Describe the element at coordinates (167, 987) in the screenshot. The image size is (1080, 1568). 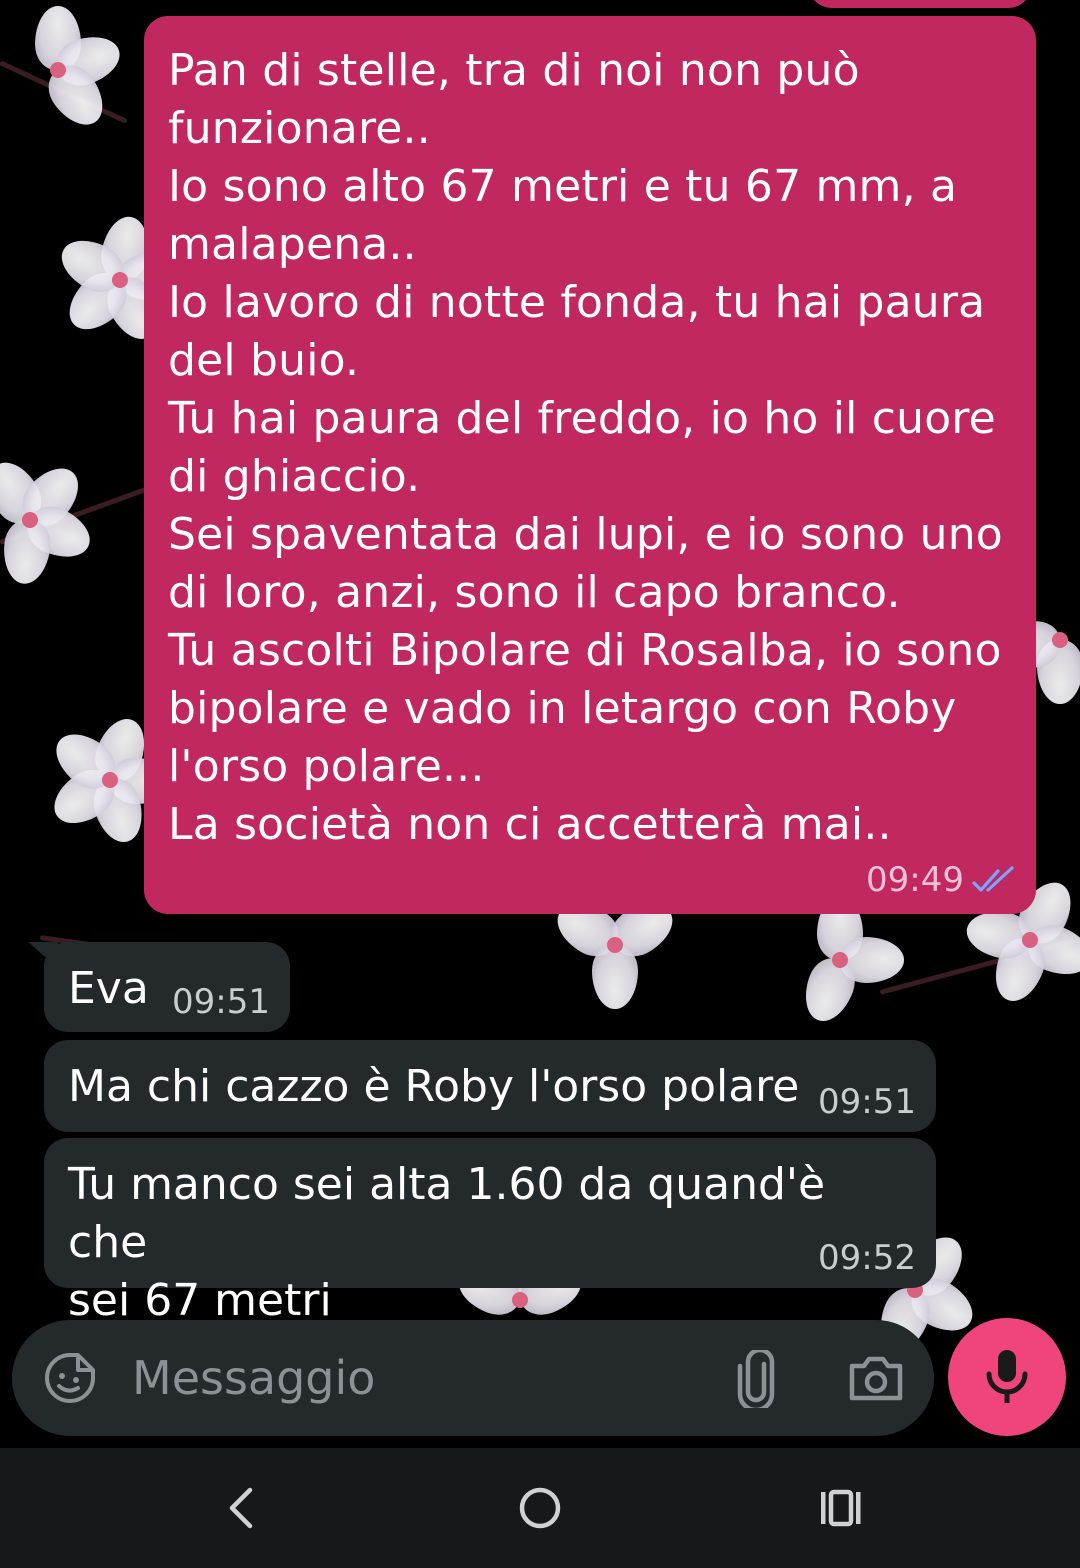
I see `incoming-message-bubble: Eva 09:51` at that location.